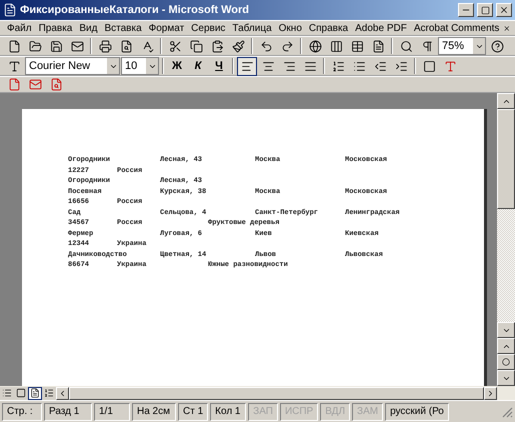  What do you see at coordinates (140, 66) in the screenshot?
I see `font-size-dropdown: 10` at bounding box center [140, 66].